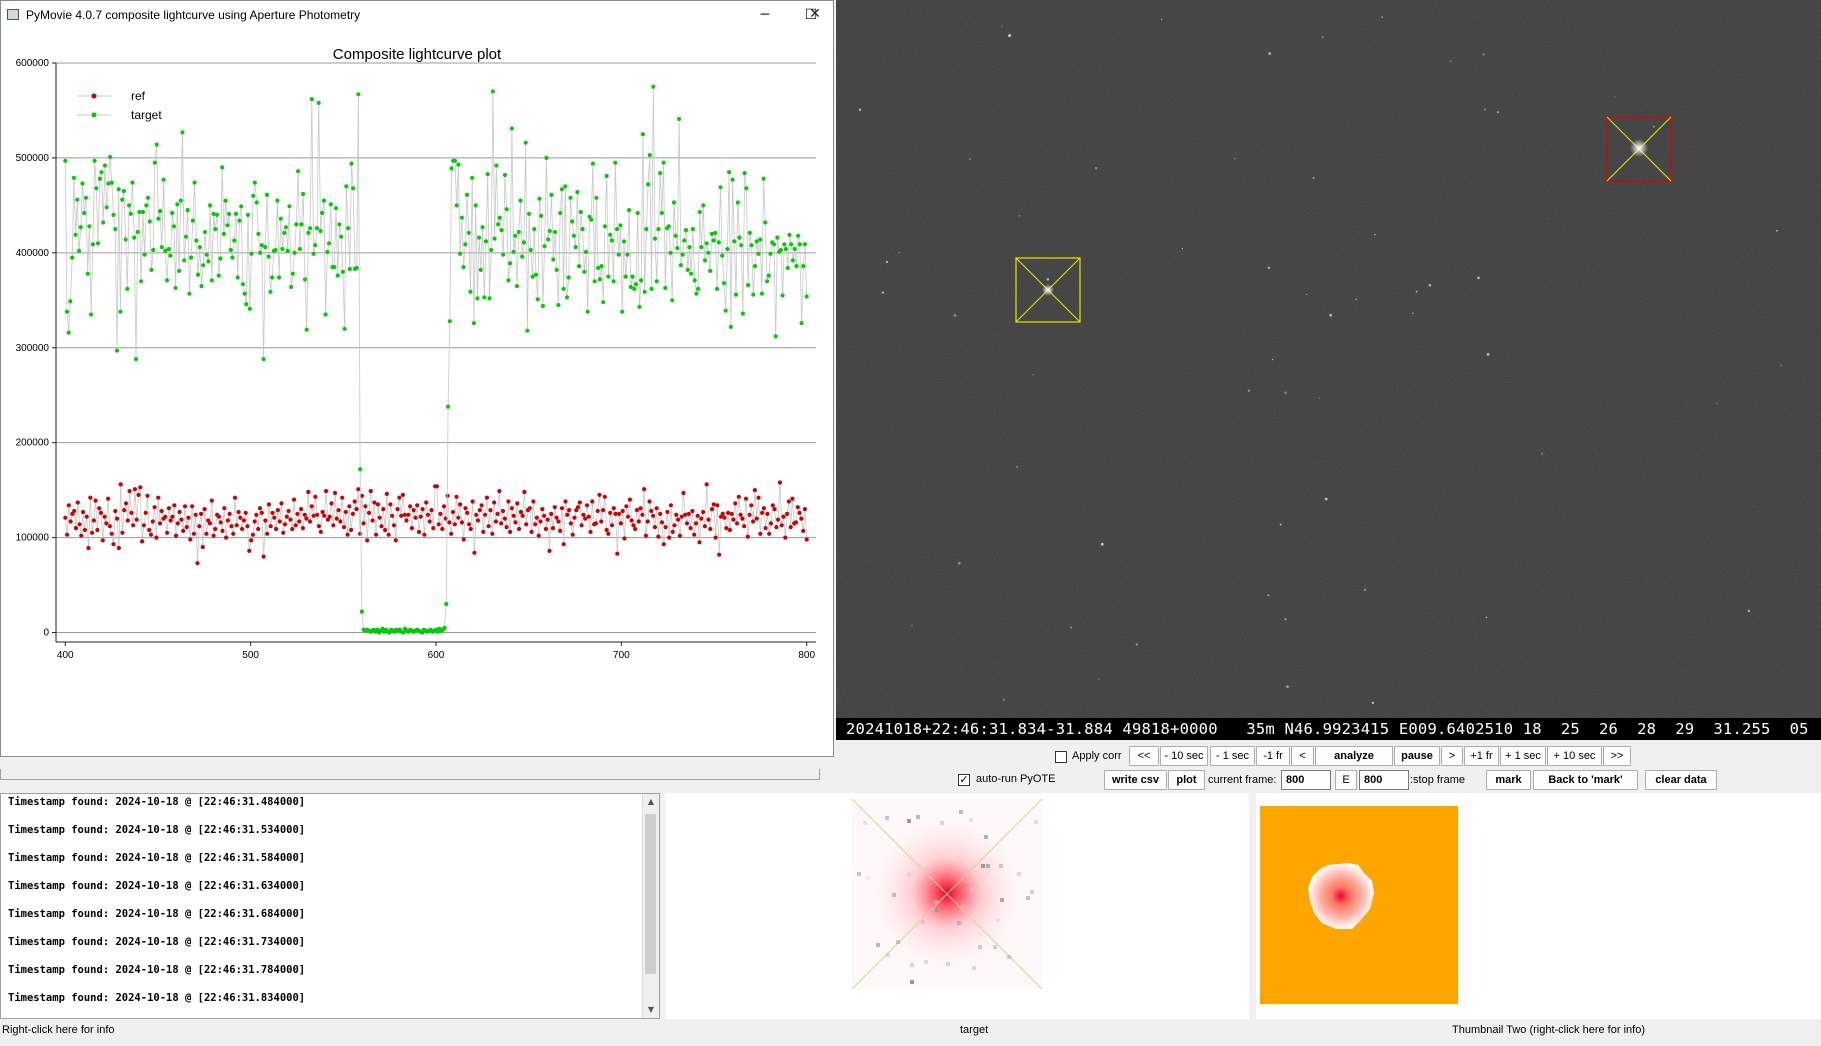 The height and width of the screenshot is (1046, 1821). I want to click on forward-1-sec-button: + 1 sec, so click(1523, 756).